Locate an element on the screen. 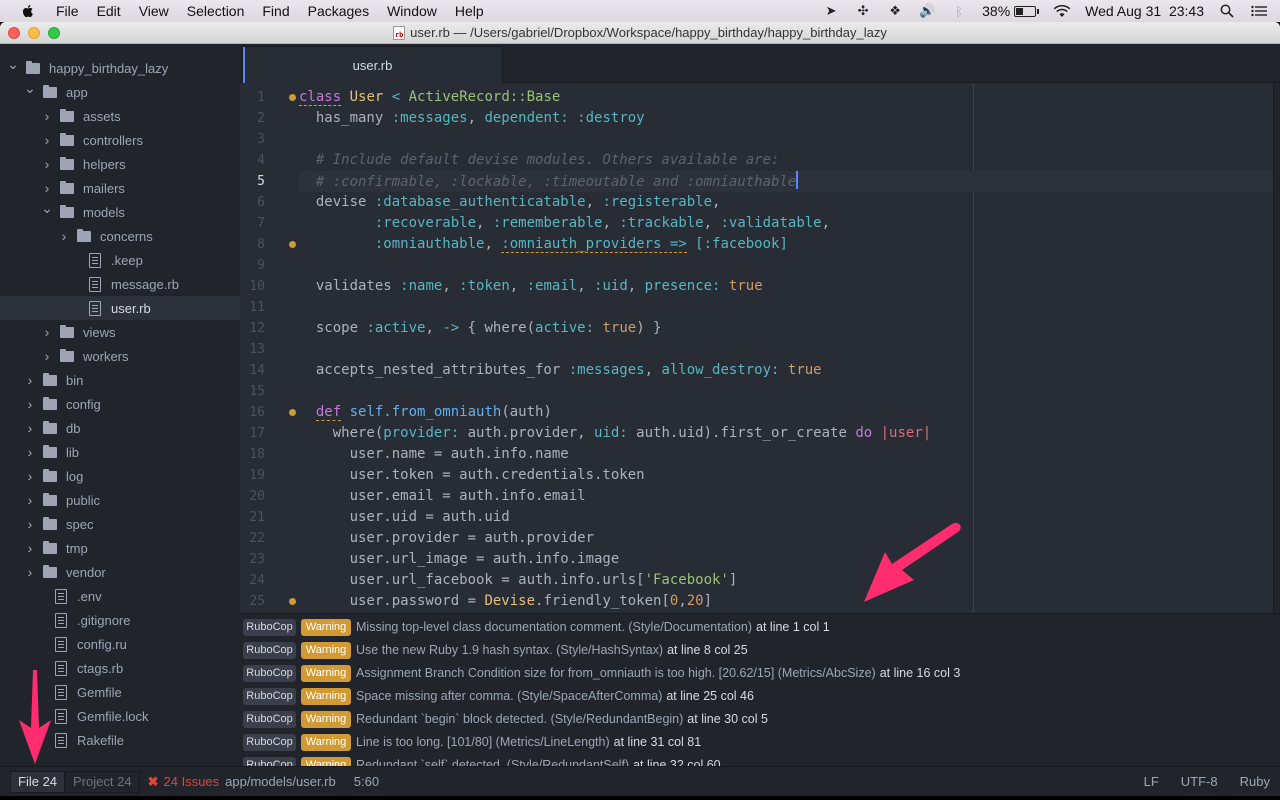 The height and width of the screenshot is (800, 1280). tree-file-rakefile: Rakefile is located at coordinates (120, 740).